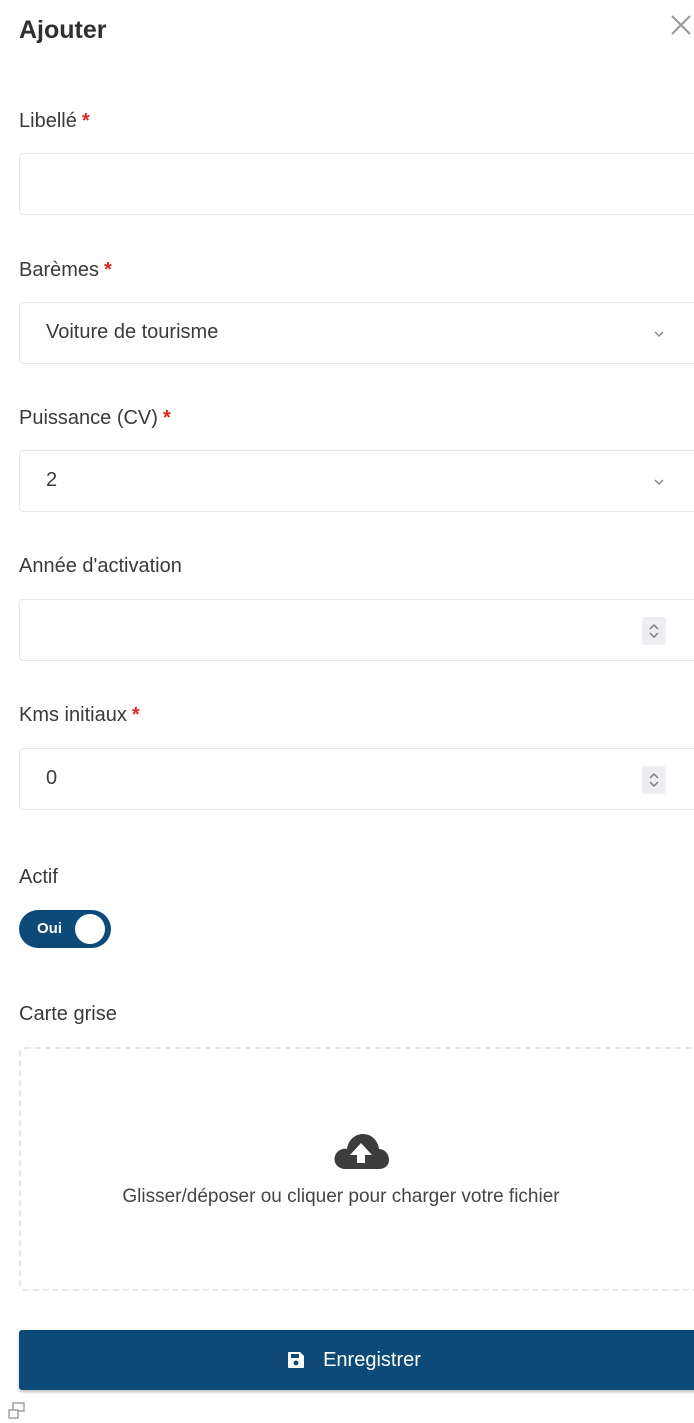 This screenshot has width=694, height=1423. I want to click on libelle-input, so click(356, 184).